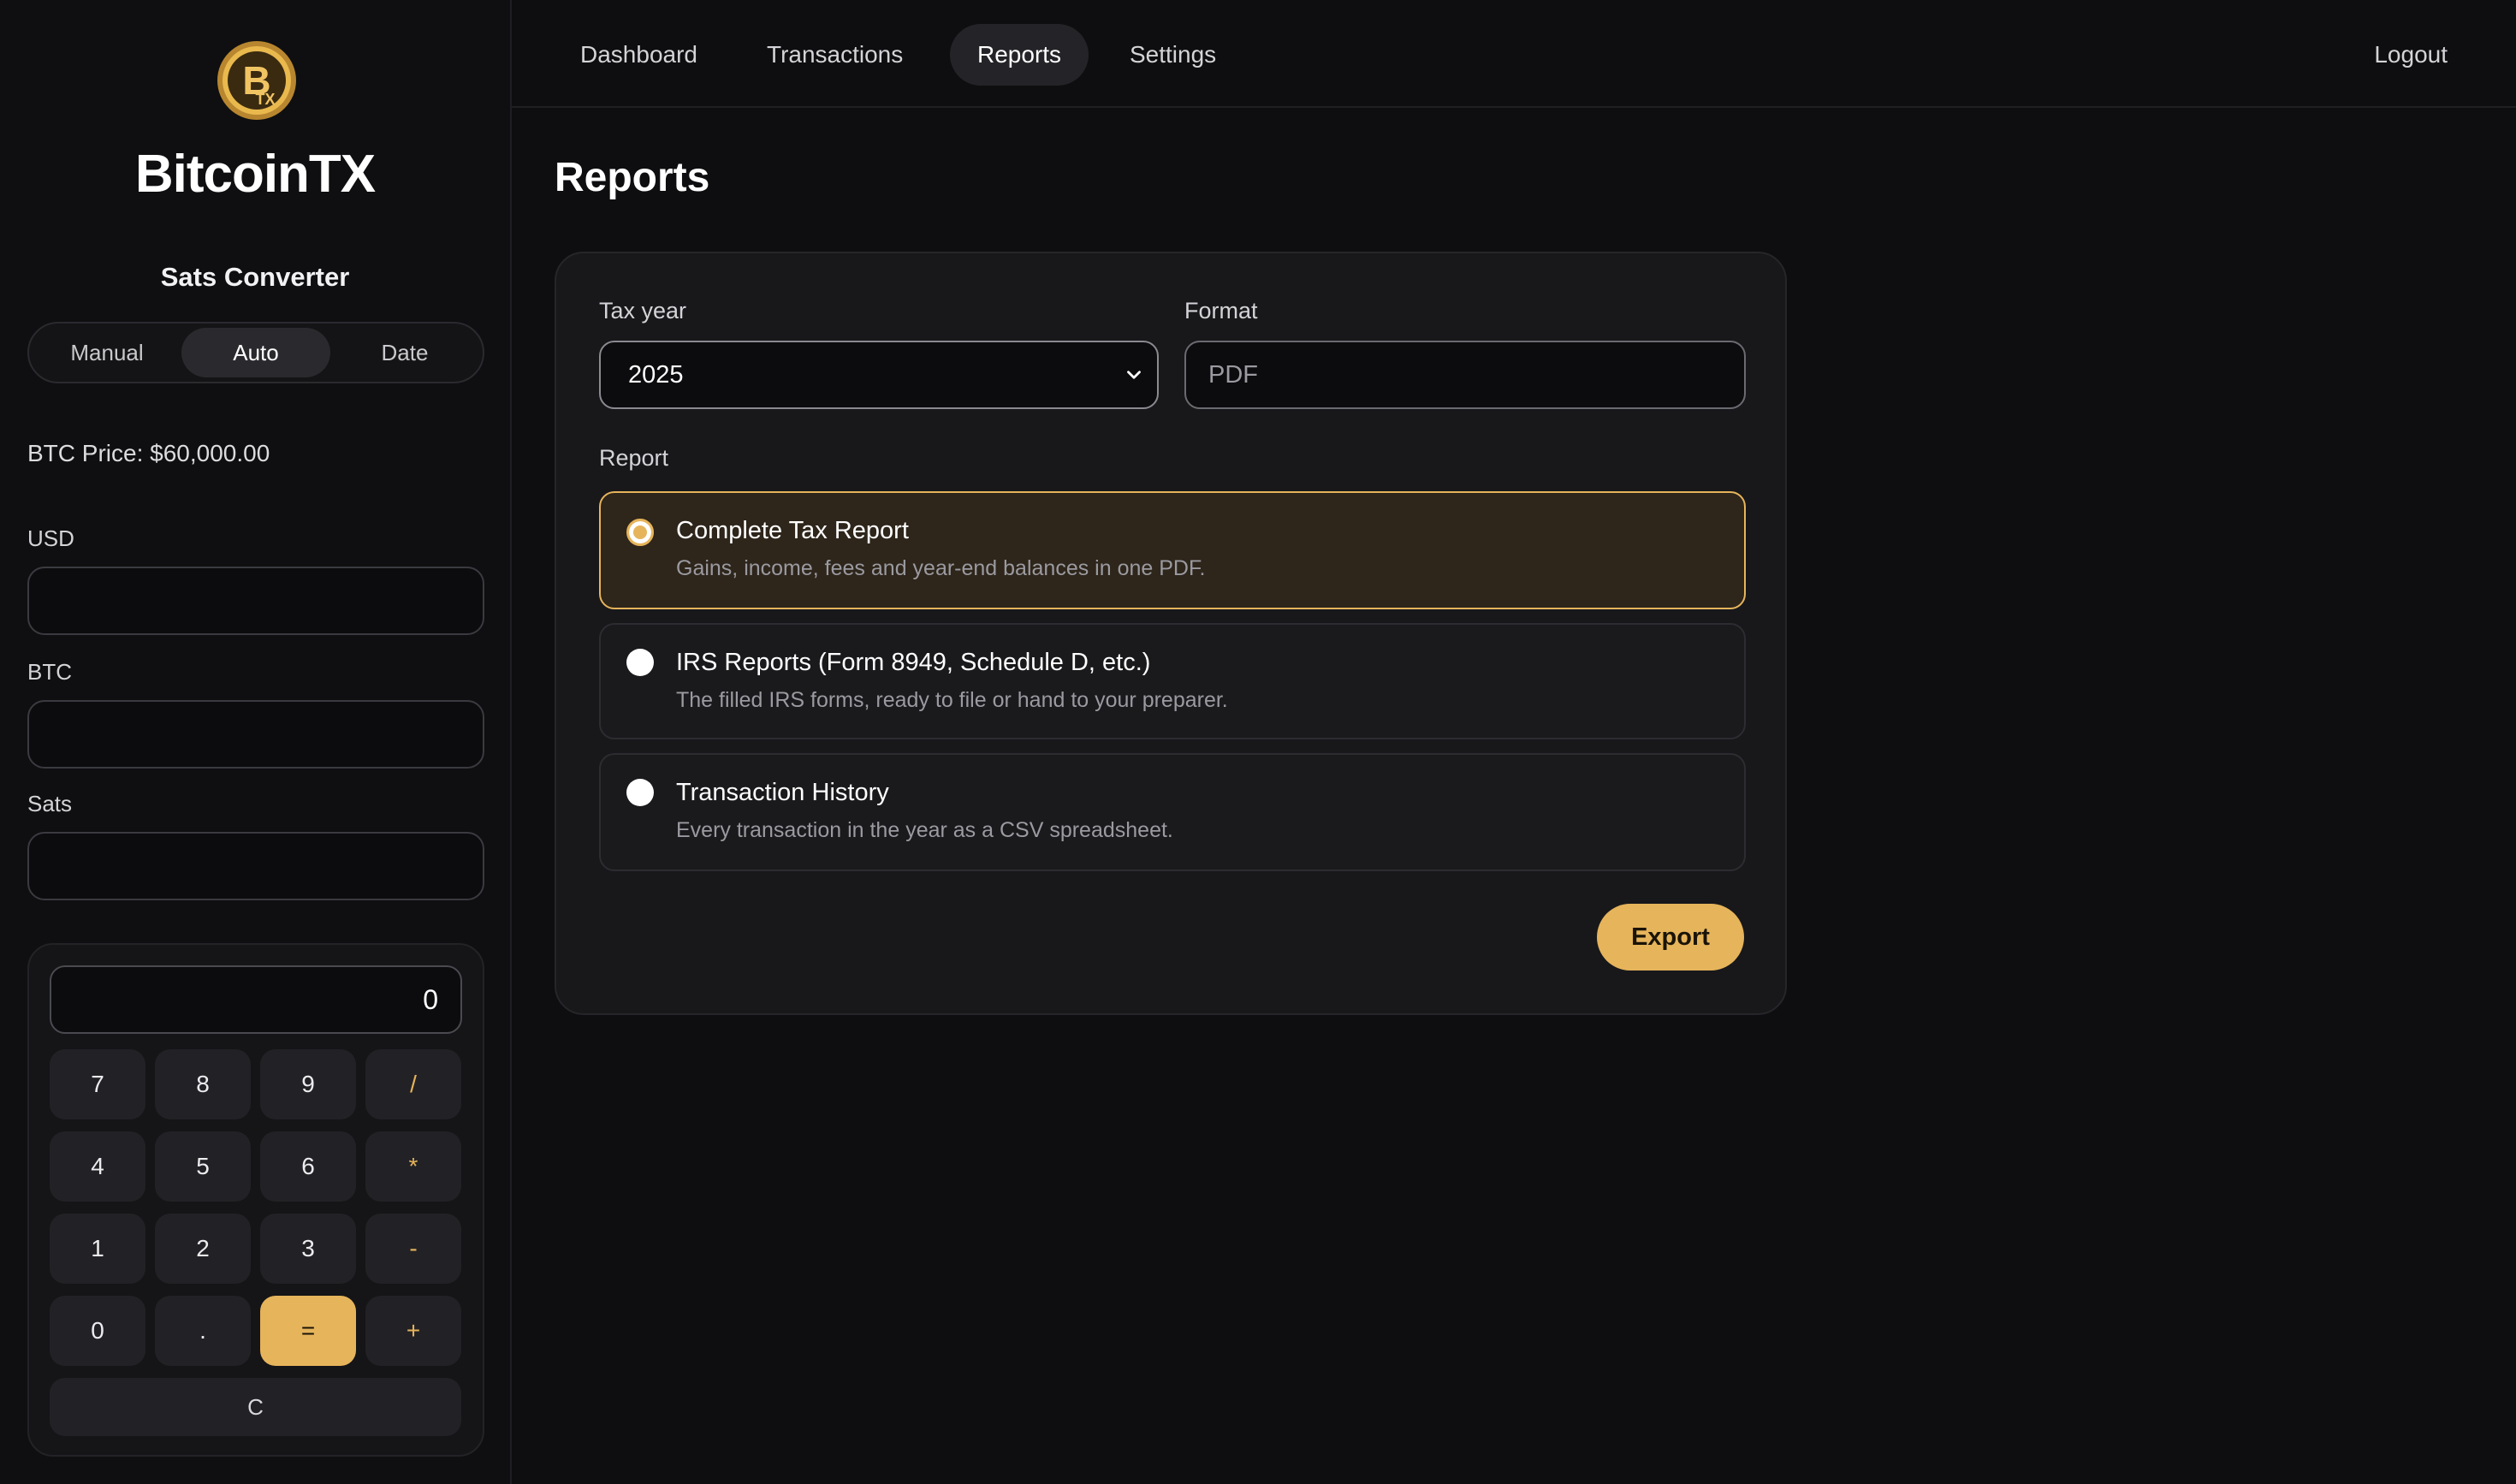  Describe the element at coordinates (413, 1249) in the screenshot. I see `key-subtract: -` at that location.